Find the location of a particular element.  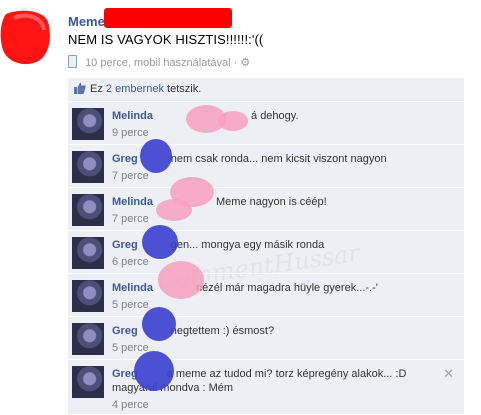

post-timestamp: 10 perce, mobil használatával · is located at coordinates (161, 63).